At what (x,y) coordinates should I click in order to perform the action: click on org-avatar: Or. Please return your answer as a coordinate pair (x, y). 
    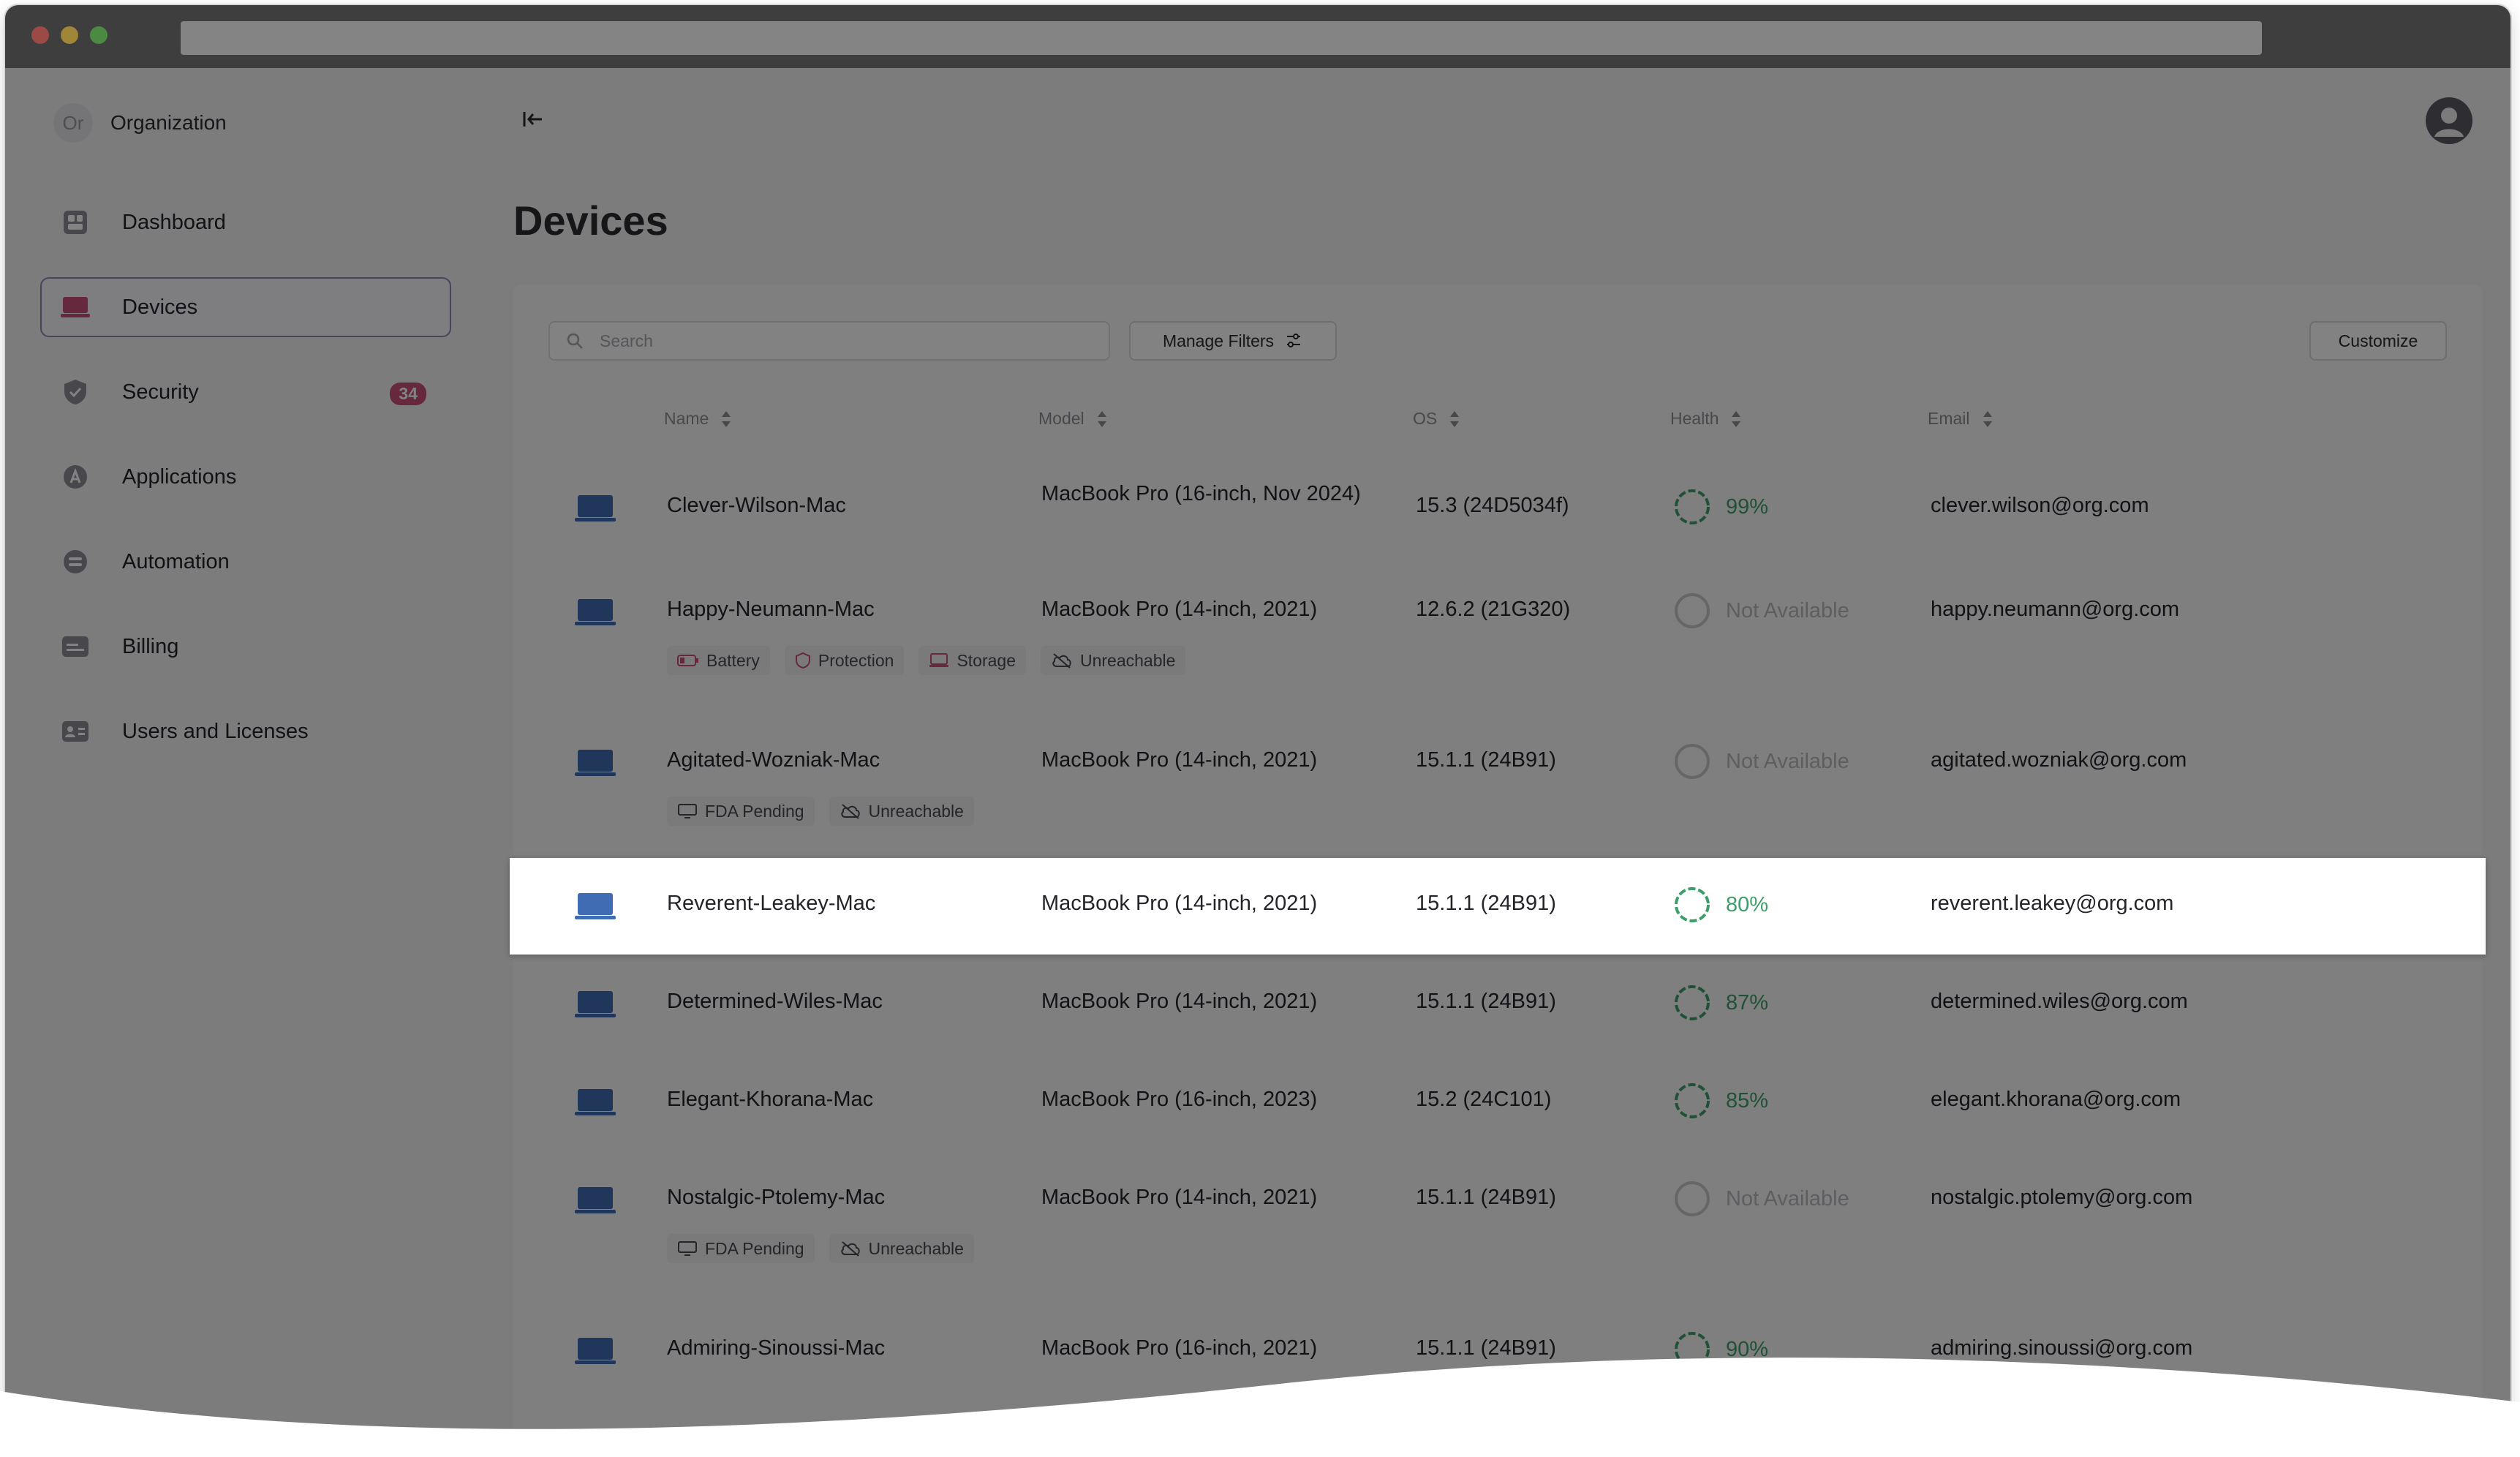
    Looking at the image, I should click on (73, 123).